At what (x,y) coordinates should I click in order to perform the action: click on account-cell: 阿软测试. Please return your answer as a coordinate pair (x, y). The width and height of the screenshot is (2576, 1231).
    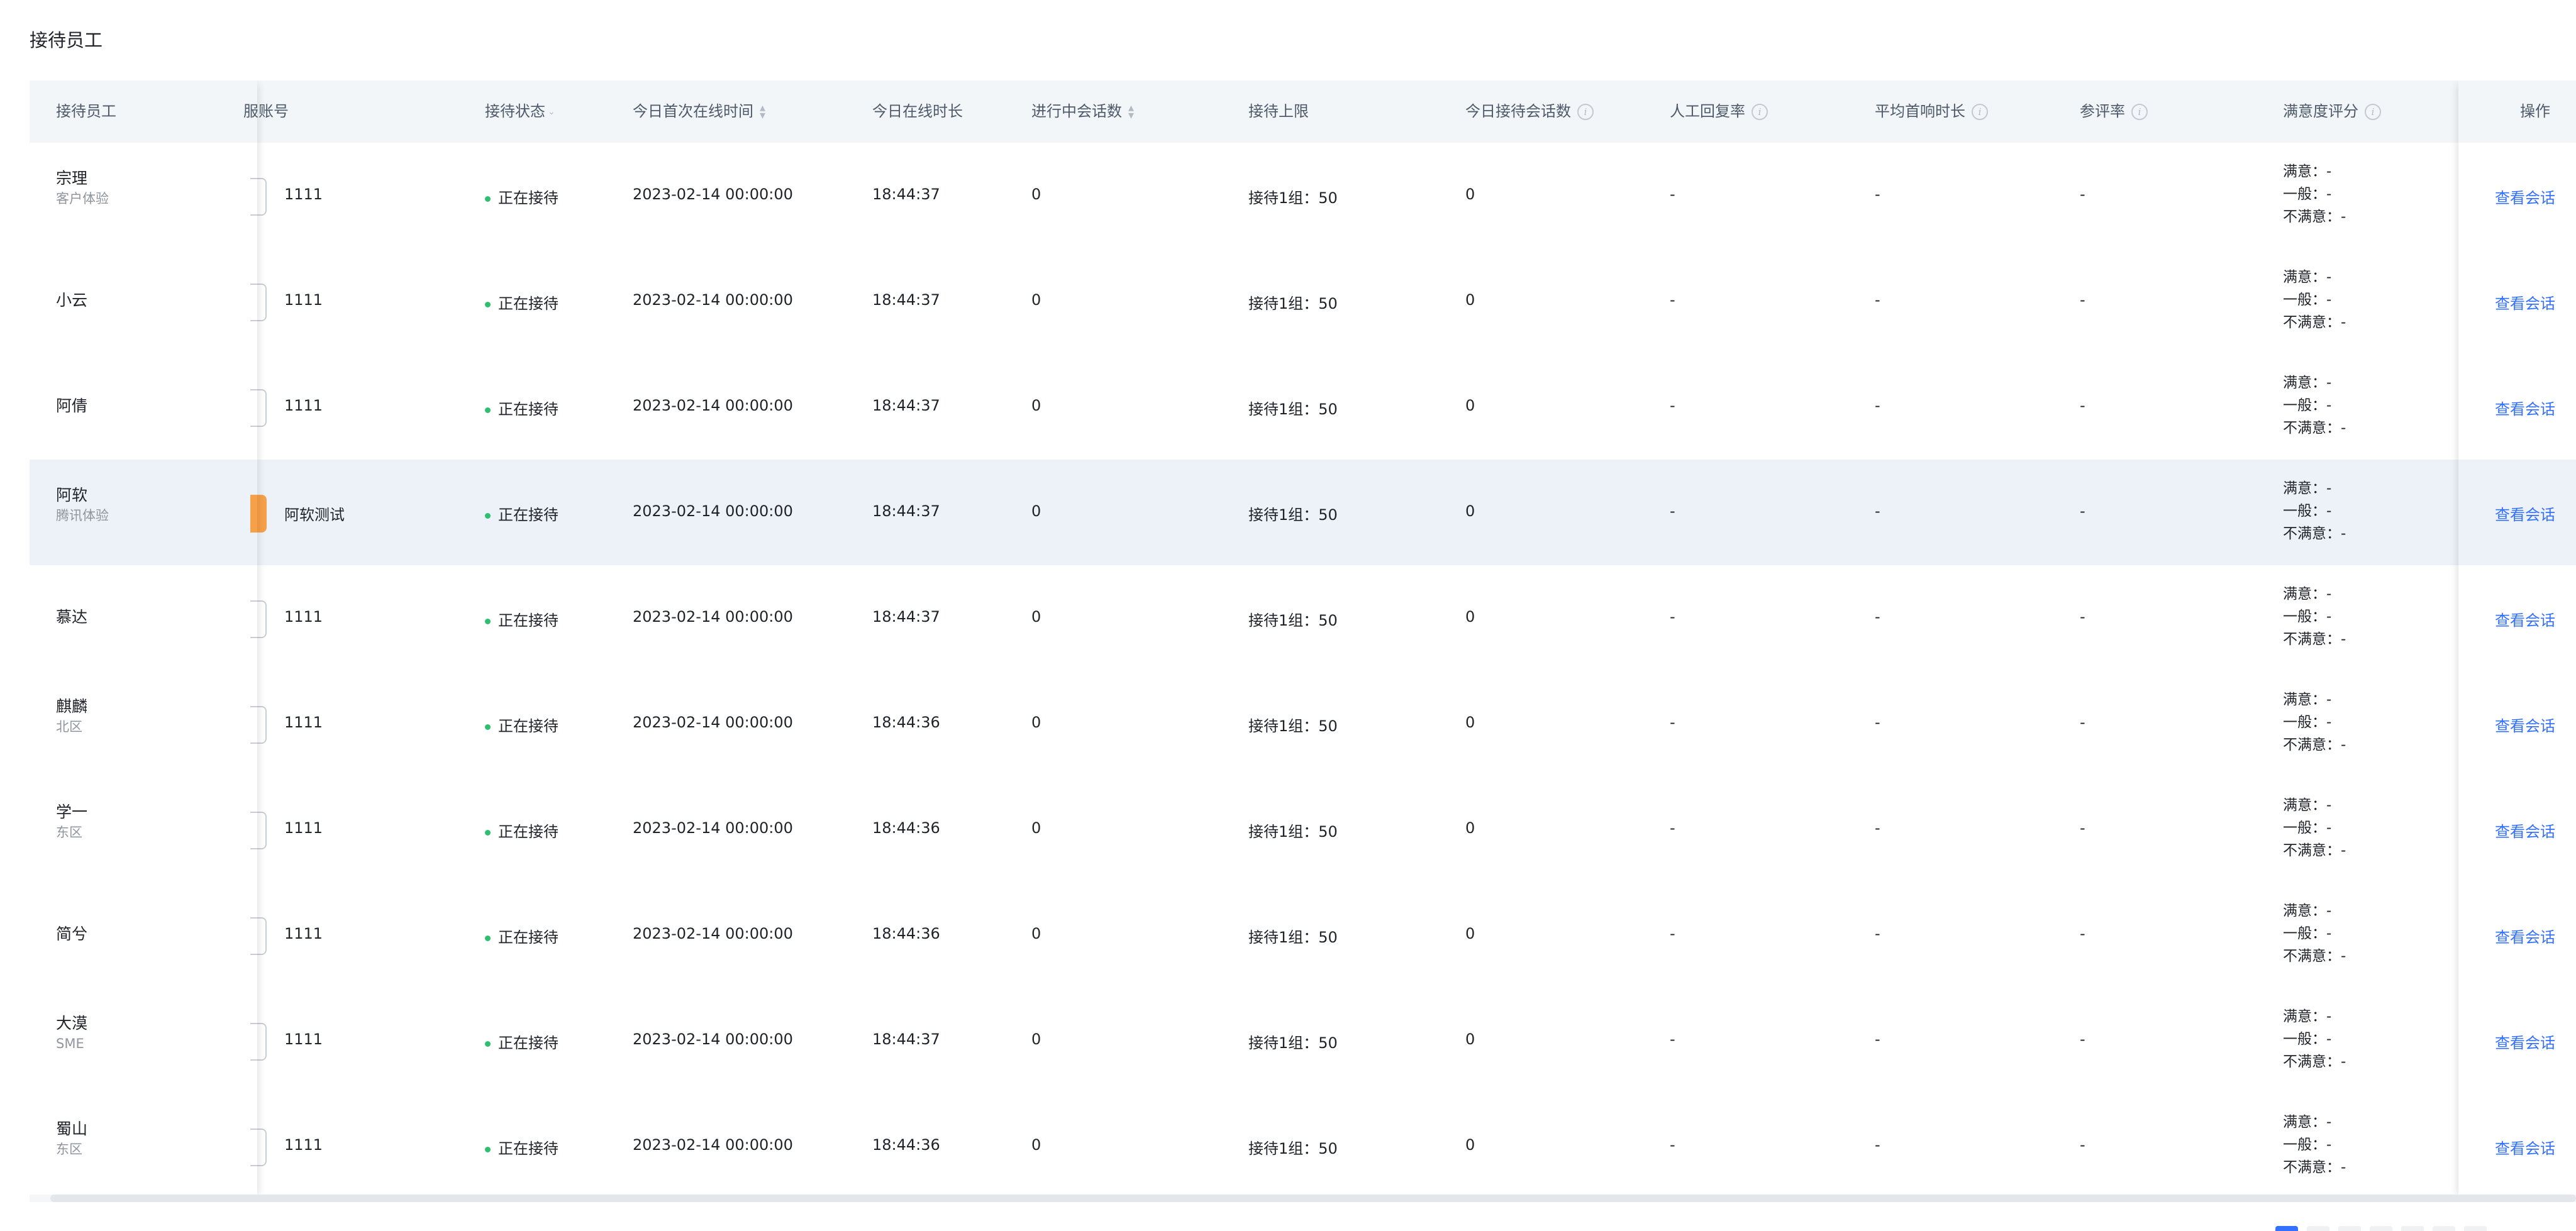
    Looking at the image, I should click on (314, 515).